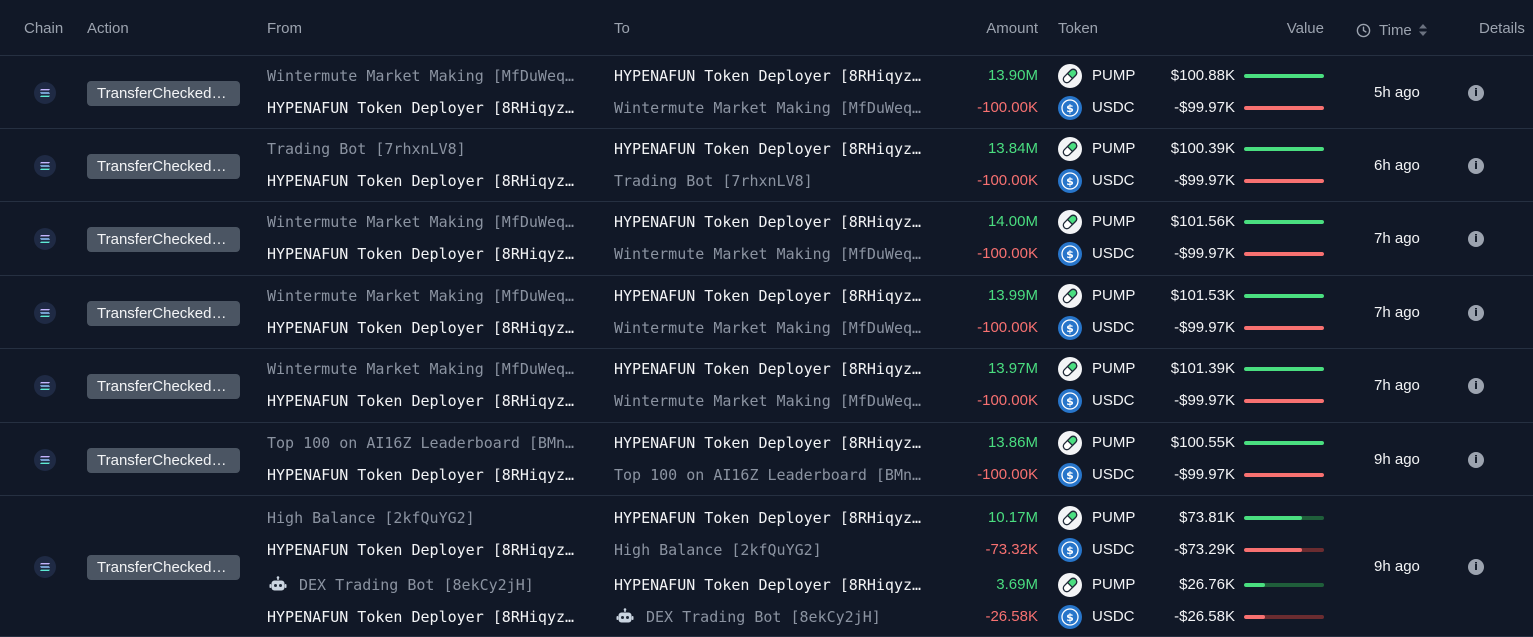 The height and width of the screenshot is (637, 1533). I want to click on time-sort-header: Time, so click(1392, 30).